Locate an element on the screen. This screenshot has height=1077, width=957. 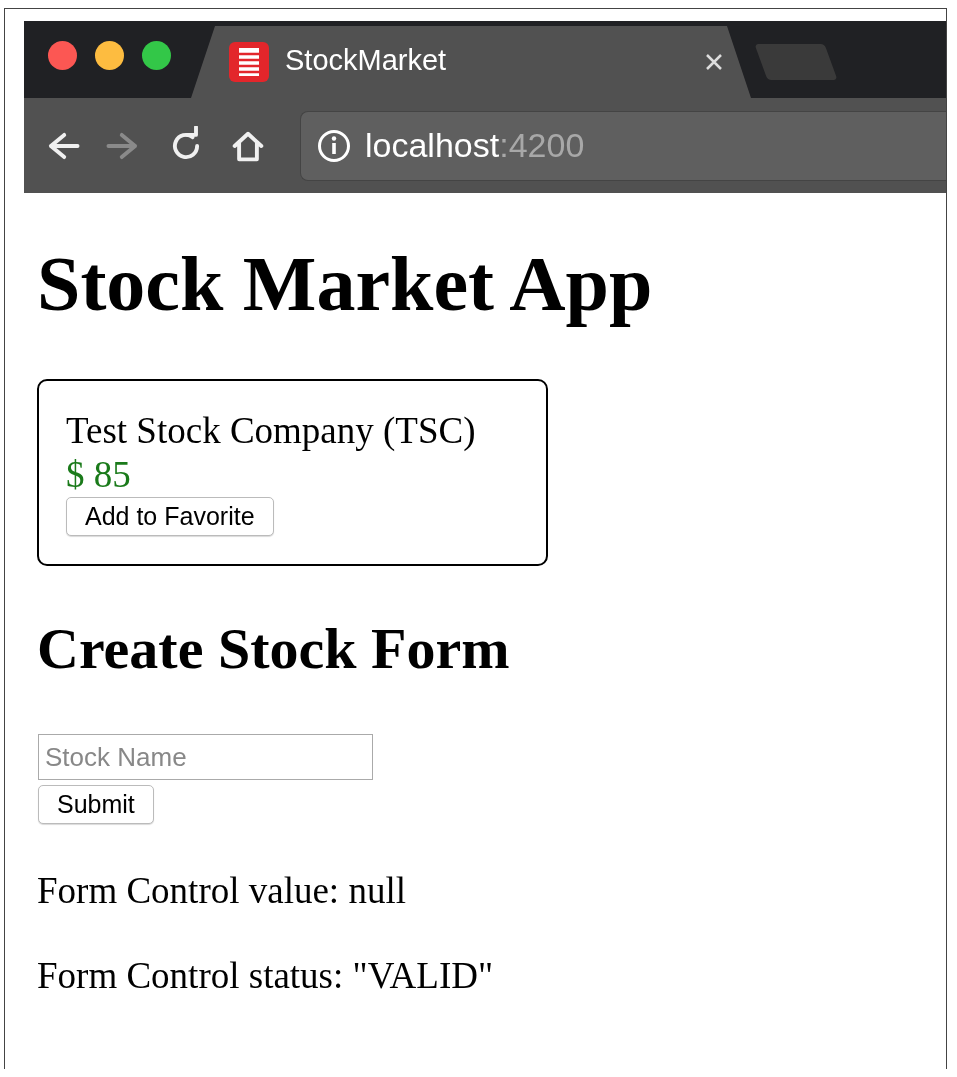
status-text: Form Control status: "VALID" is located at coordinates (266, 975).